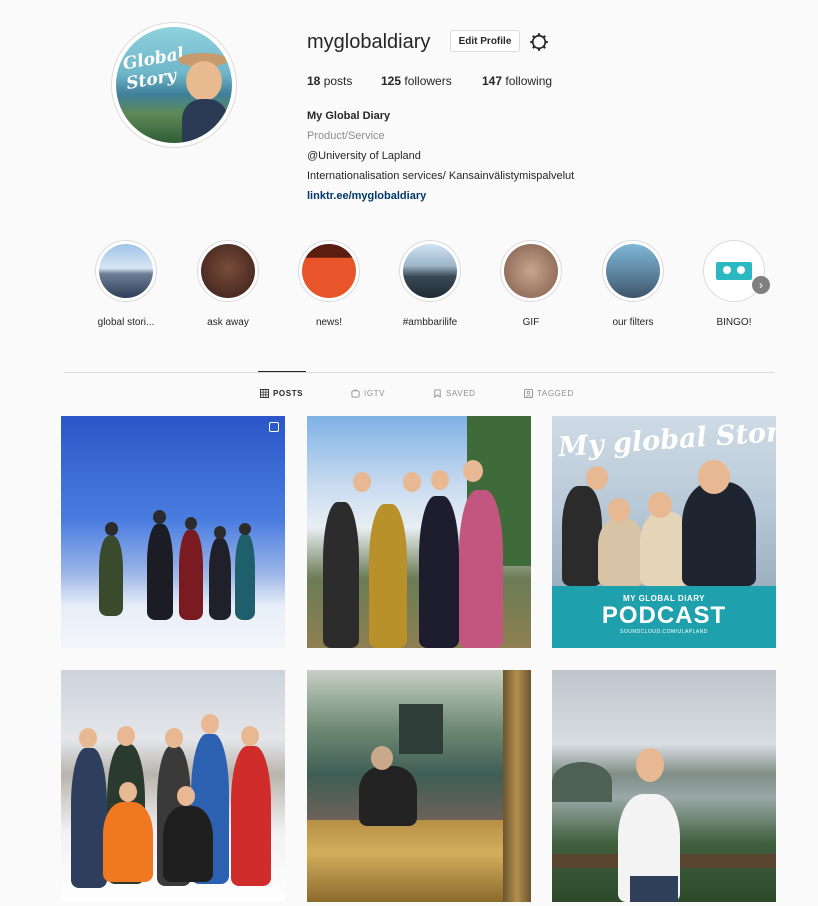 Image resolution: width=818 pixels, height=906 pixels. I want to click on followers-stat: 125 followers, so click(416, 81).